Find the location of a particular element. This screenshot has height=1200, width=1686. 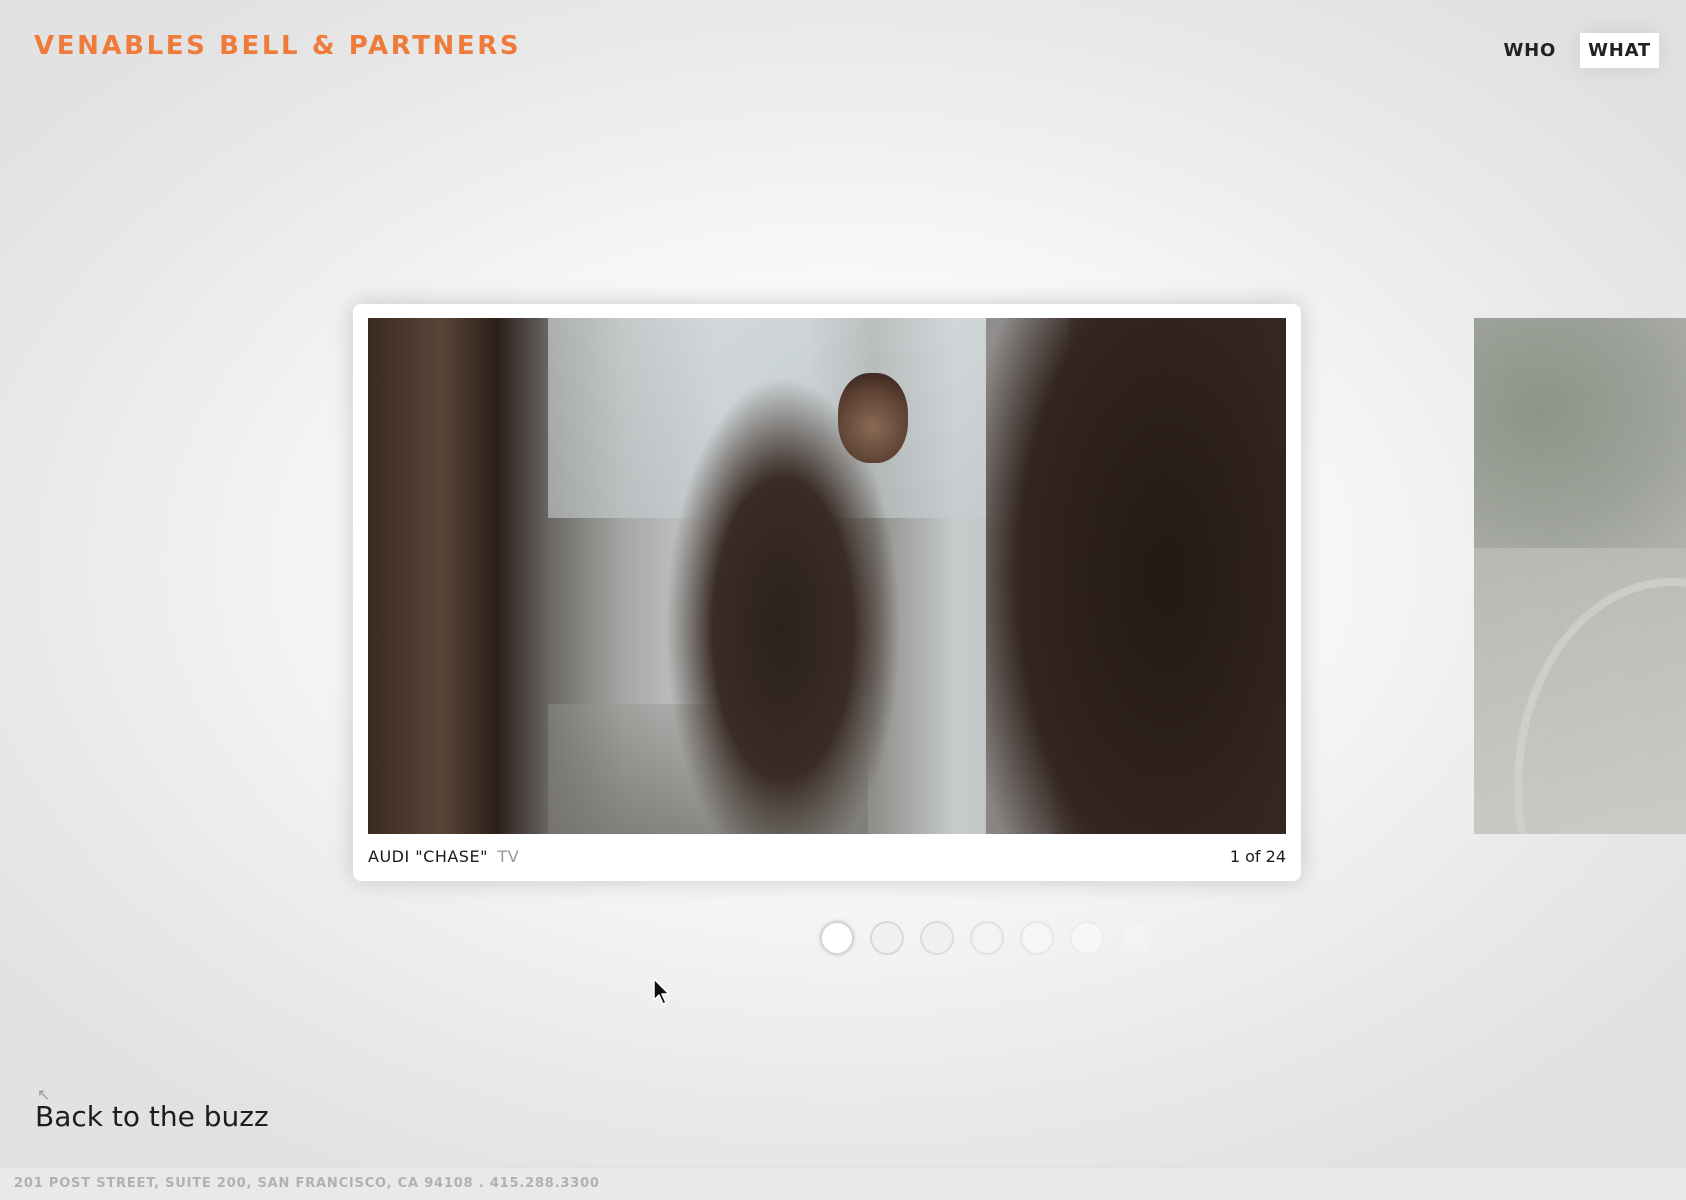

slide-pagination is located at coordinates (987, 938).